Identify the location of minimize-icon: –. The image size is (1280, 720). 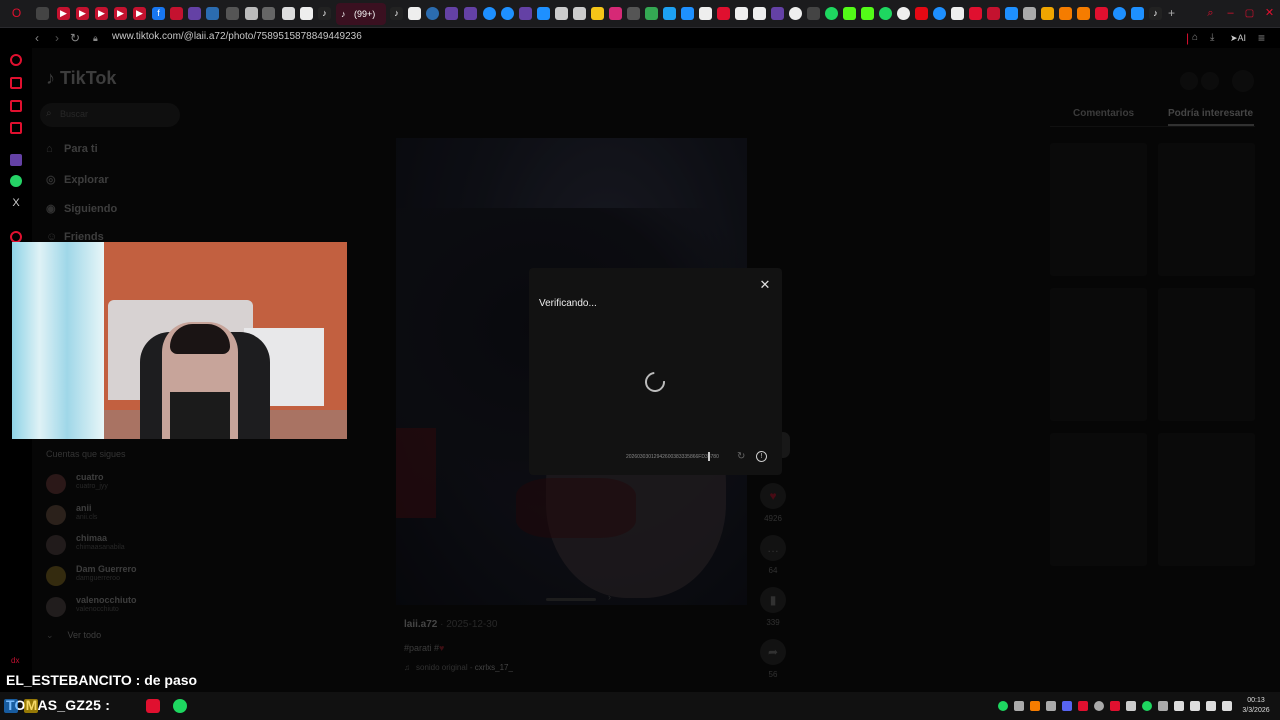
(1230, 13).